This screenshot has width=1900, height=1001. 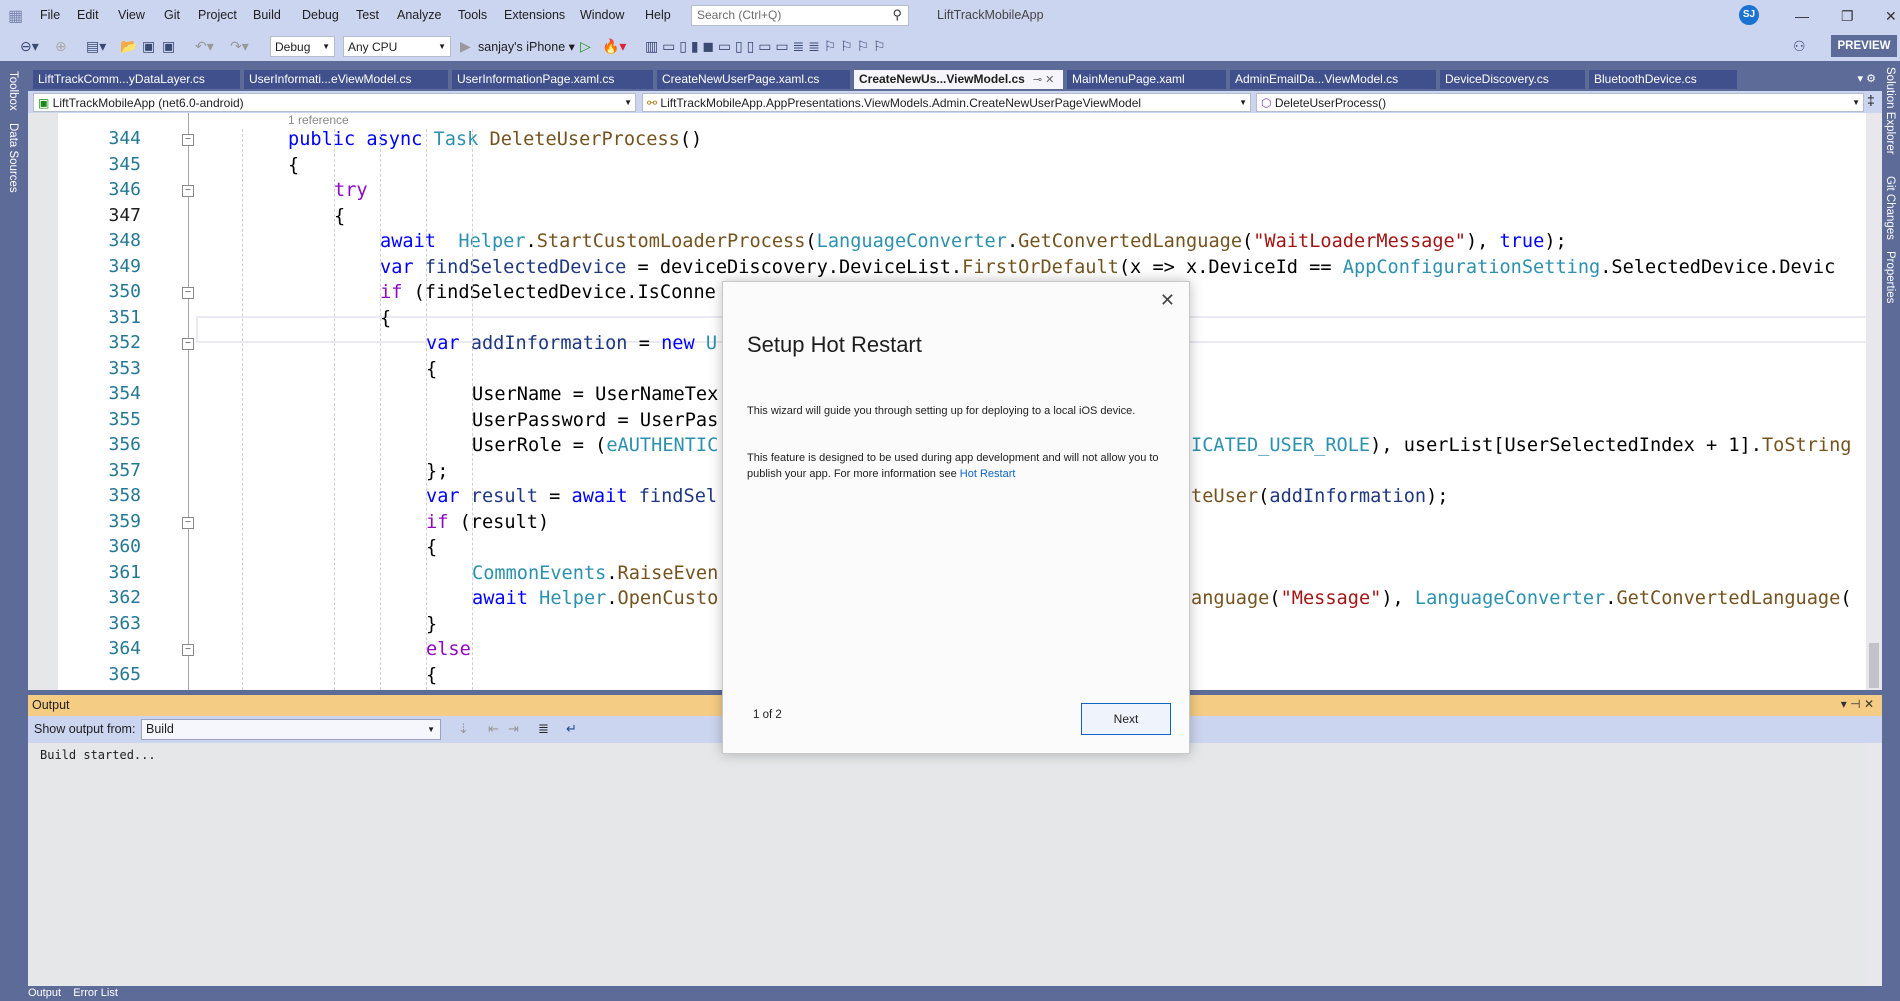 What do you see at coordinates (346, 79) in the screenshot?
I see `tab-document: UserInformati...eViewModel.cs` at bounding box center [346, 79].